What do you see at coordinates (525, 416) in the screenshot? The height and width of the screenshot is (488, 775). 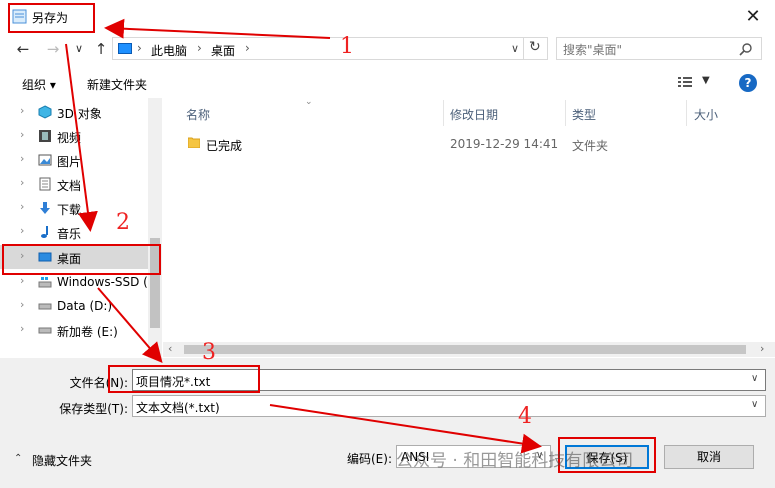 I see `annotation-number-4: 4` at bounding box center [525, 416].